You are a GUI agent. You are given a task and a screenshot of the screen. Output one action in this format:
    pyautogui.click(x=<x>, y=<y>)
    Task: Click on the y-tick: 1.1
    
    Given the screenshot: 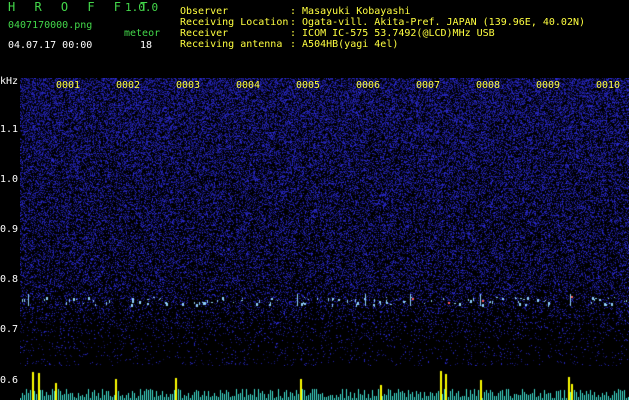 What is the action you would take?
    pyautogui.click(x=9, y=129)
    